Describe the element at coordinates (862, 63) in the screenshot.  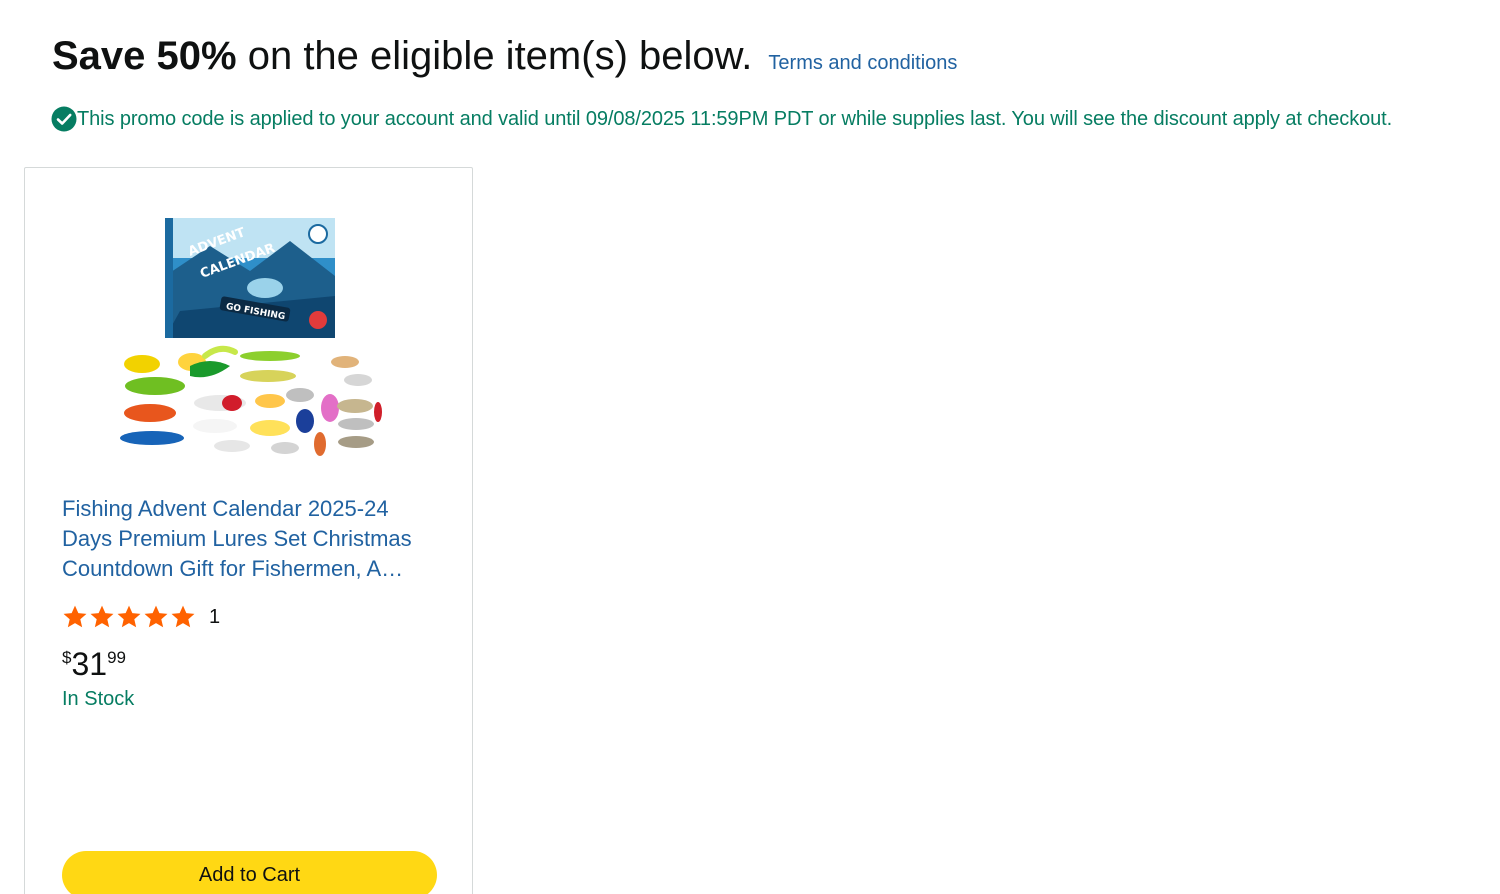
I see `terms-and-conditions-link: Terms and conditions` at that location.